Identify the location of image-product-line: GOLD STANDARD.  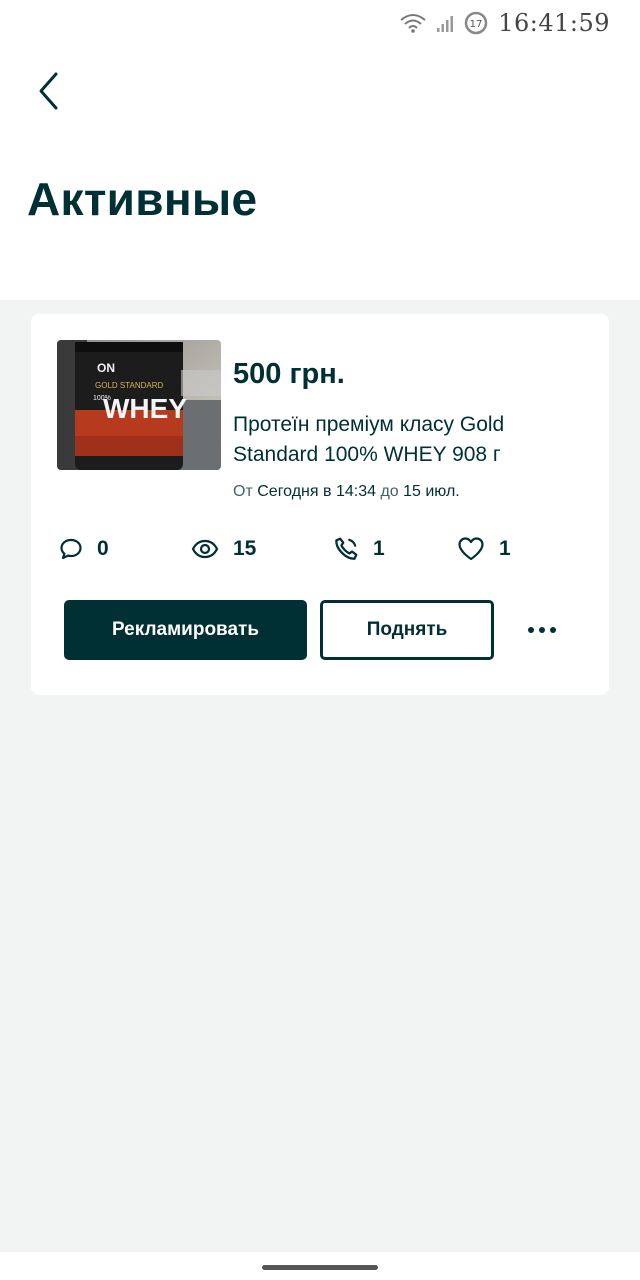
(129, 385).